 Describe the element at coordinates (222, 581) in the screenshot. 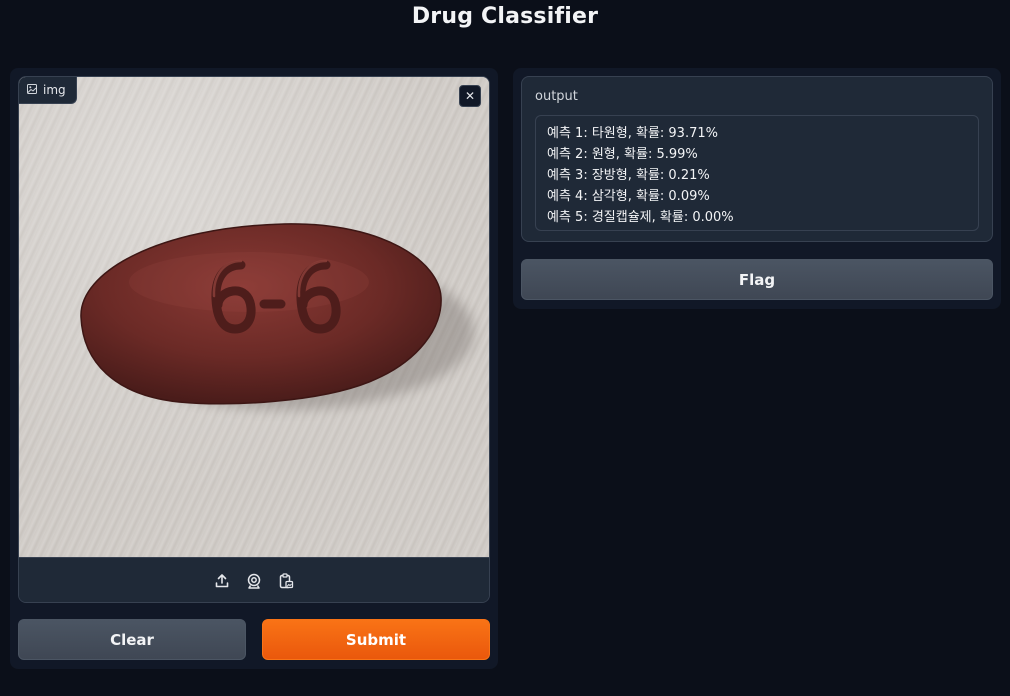

I see `upload-icon` at that location.